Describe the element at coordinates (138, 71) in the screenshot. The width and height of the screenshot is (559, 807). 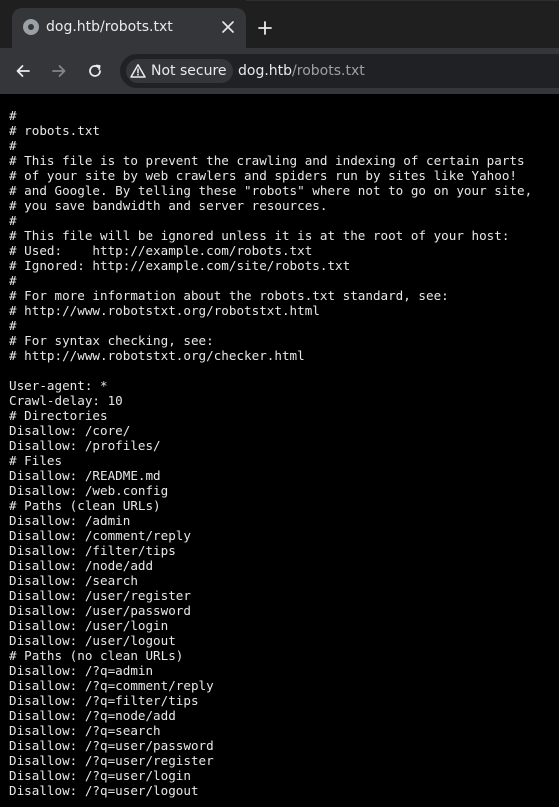
I see `warning-triangle-icon` at that location.